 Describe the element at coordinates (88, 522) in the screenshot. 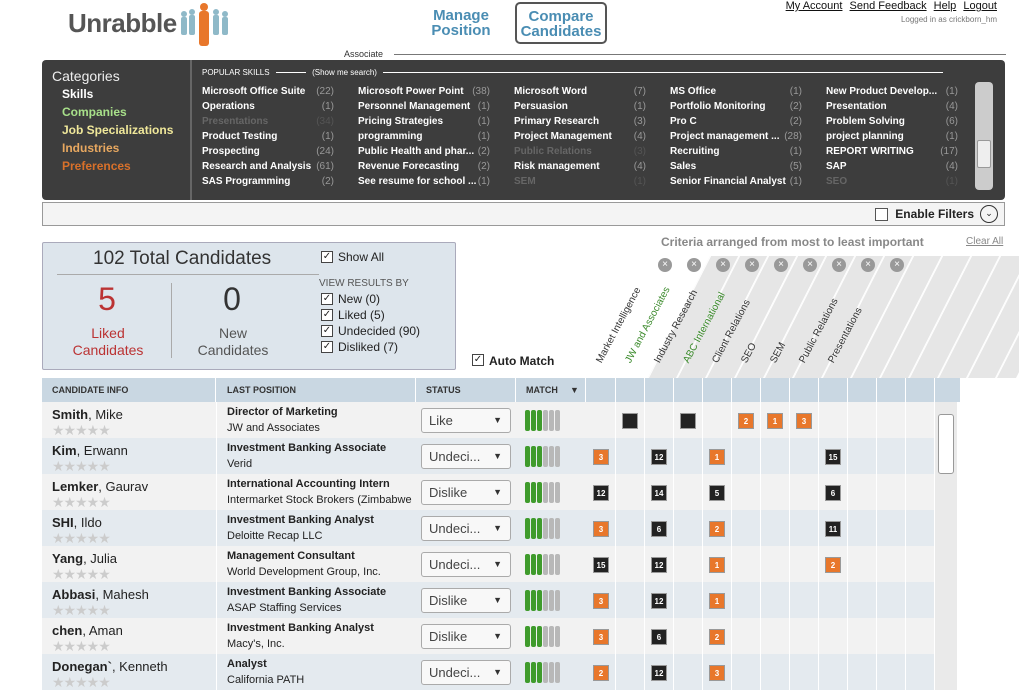

I see `candidate-first-name: , Ildo` at that location.